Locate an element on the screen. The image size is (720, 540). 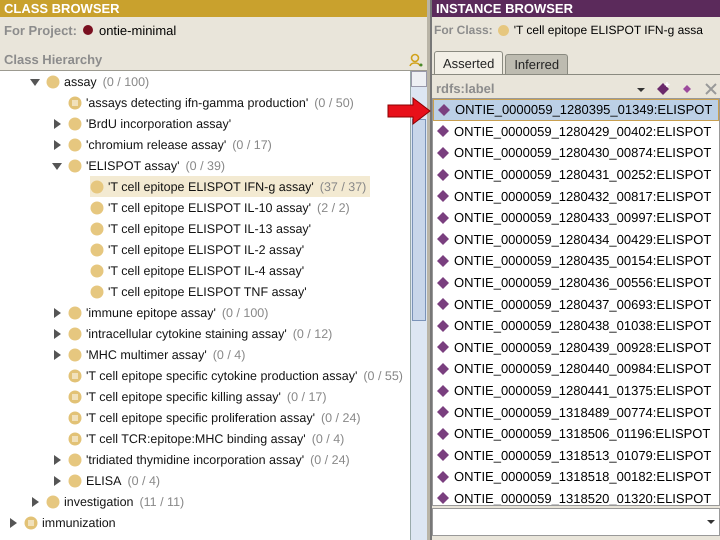
tree-item: 'ELISPOT assay' (0 / 39) is located at coordinates (149, 165).